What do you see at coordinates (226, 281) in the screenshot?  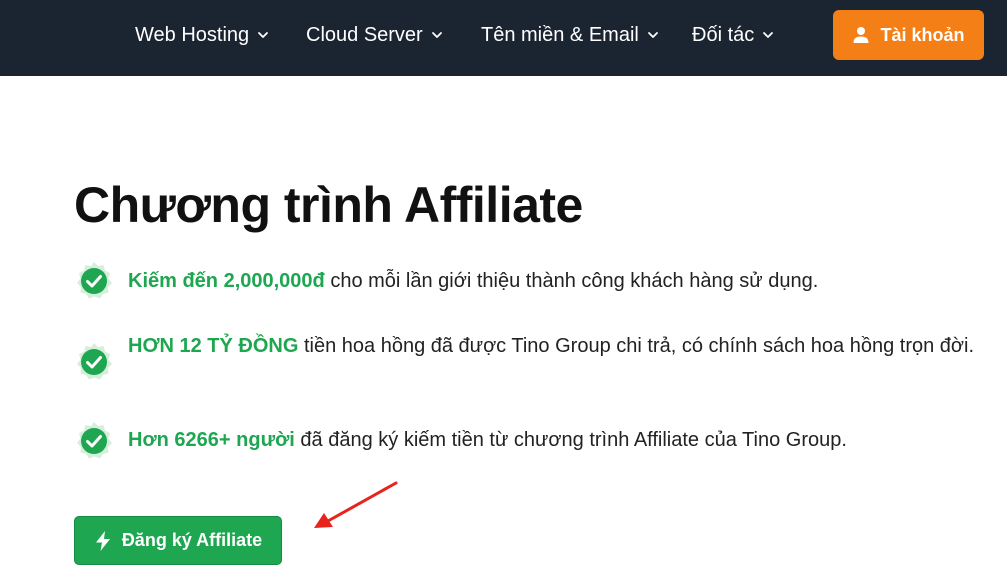 I see `feature-highlight: Kiếm đến 2,000,000đ` at bounding box center [226, 281].